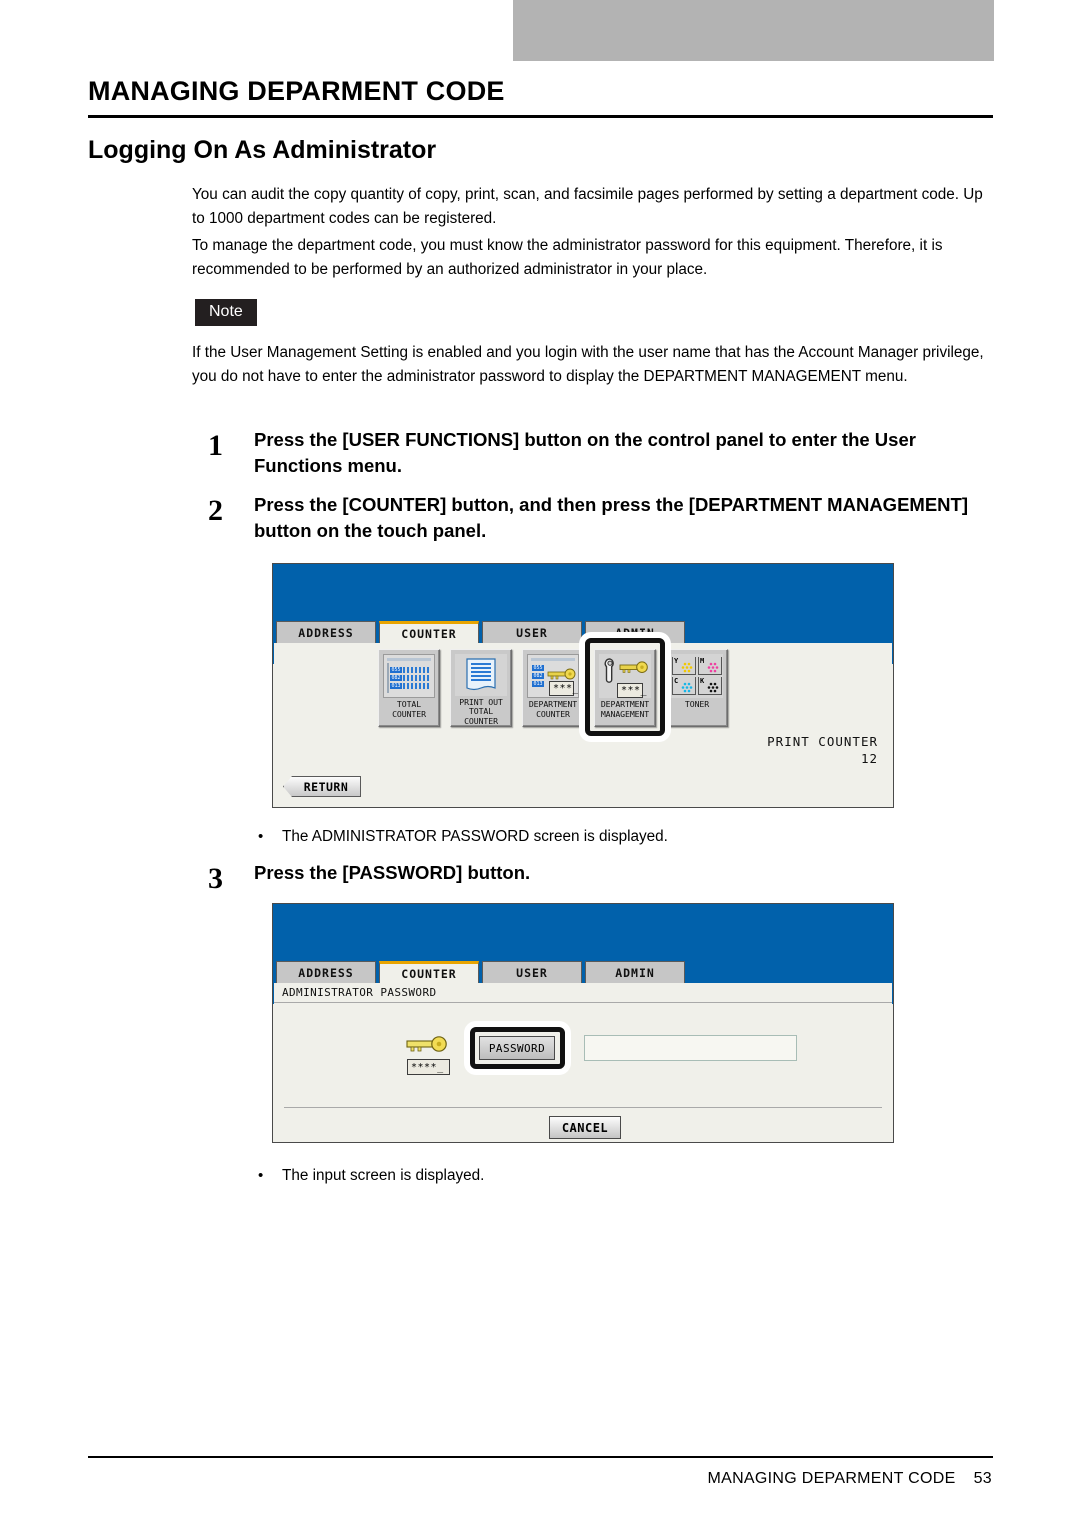 The image size is (1080, 1526). What do you see at coordinates (359, 992) in the screenshot?
I see `administrator-password-caption: ADMINISTRATOR PASSWORD` at bounding box center [359, 992].